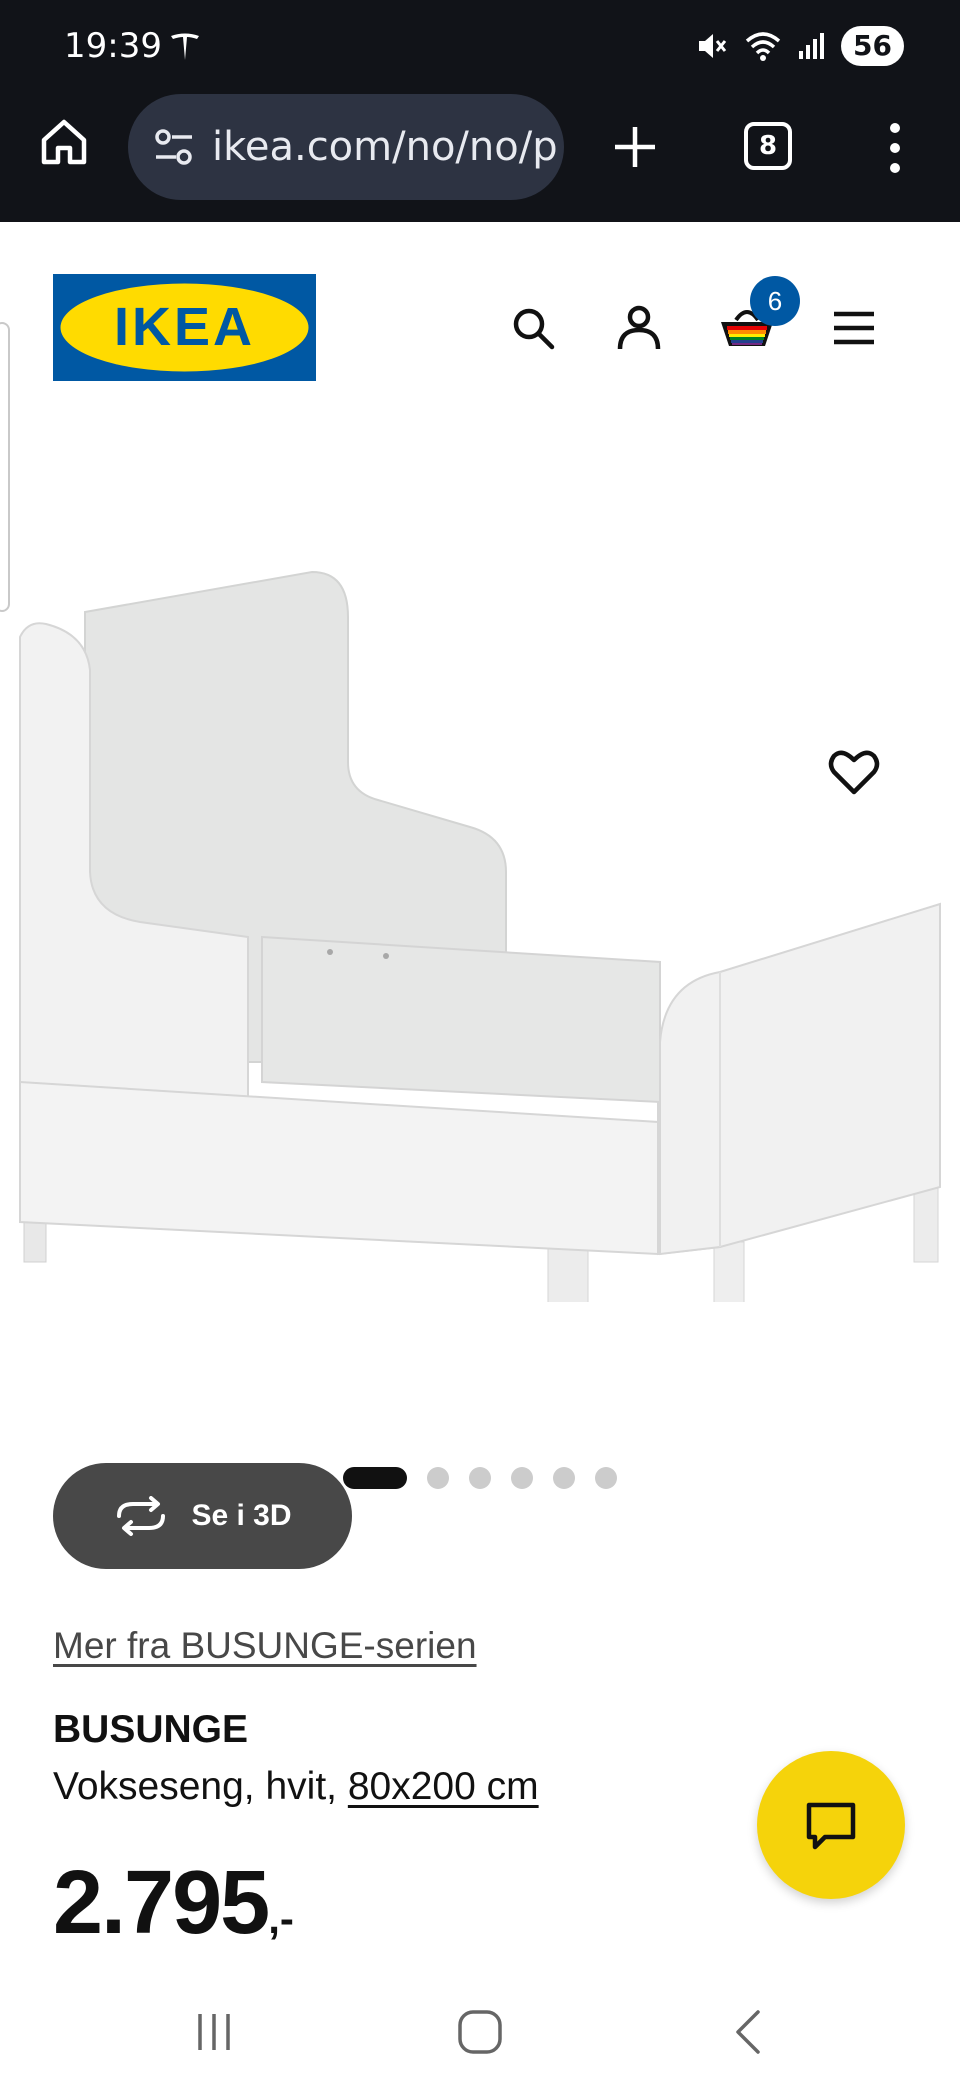 This screenshot has width=960, height=2080. I want to click on chat-icon, so click(831, 1826).